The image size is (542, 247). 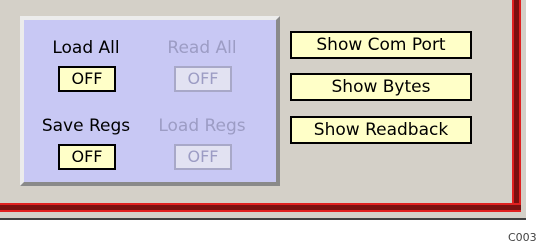 What do you see at coordinates (260, 207) in the screenshot?
I see `window-frame-bottom` at bounding box center [260, 207].